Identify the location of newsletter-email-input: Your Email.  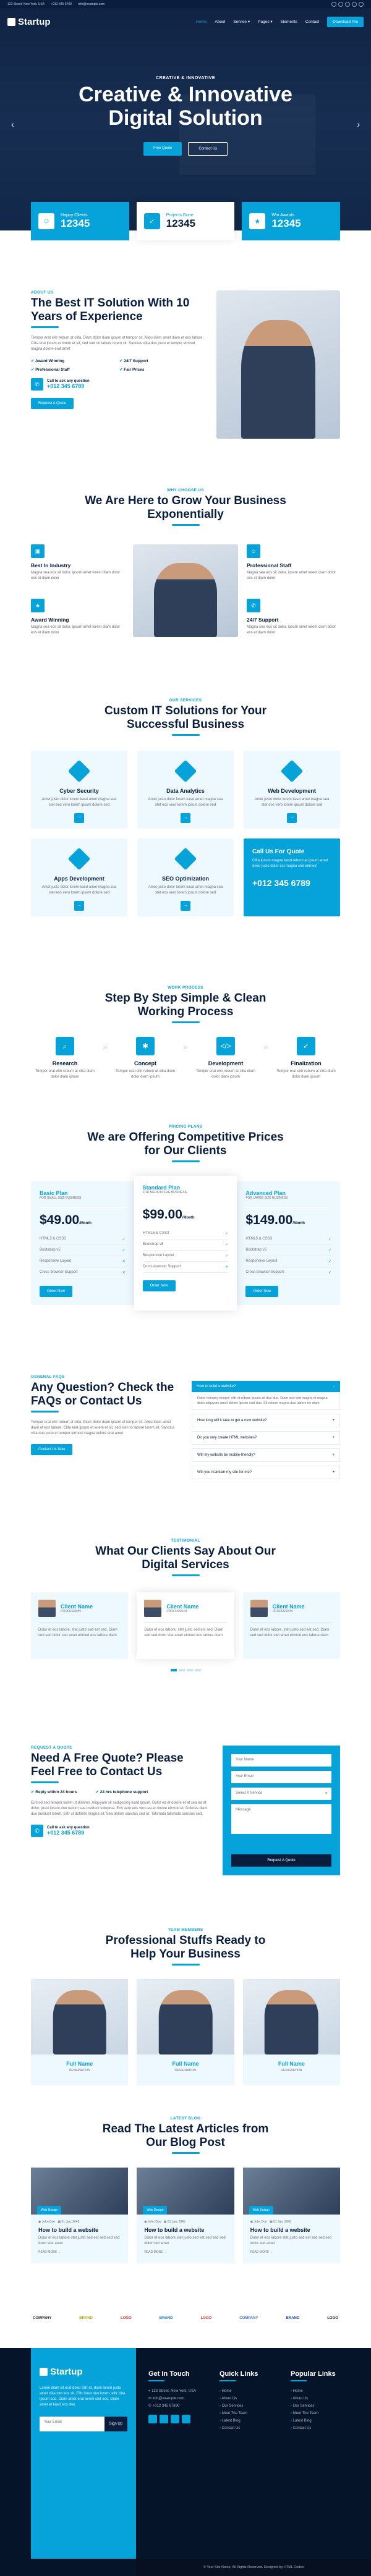
(72, 2424).